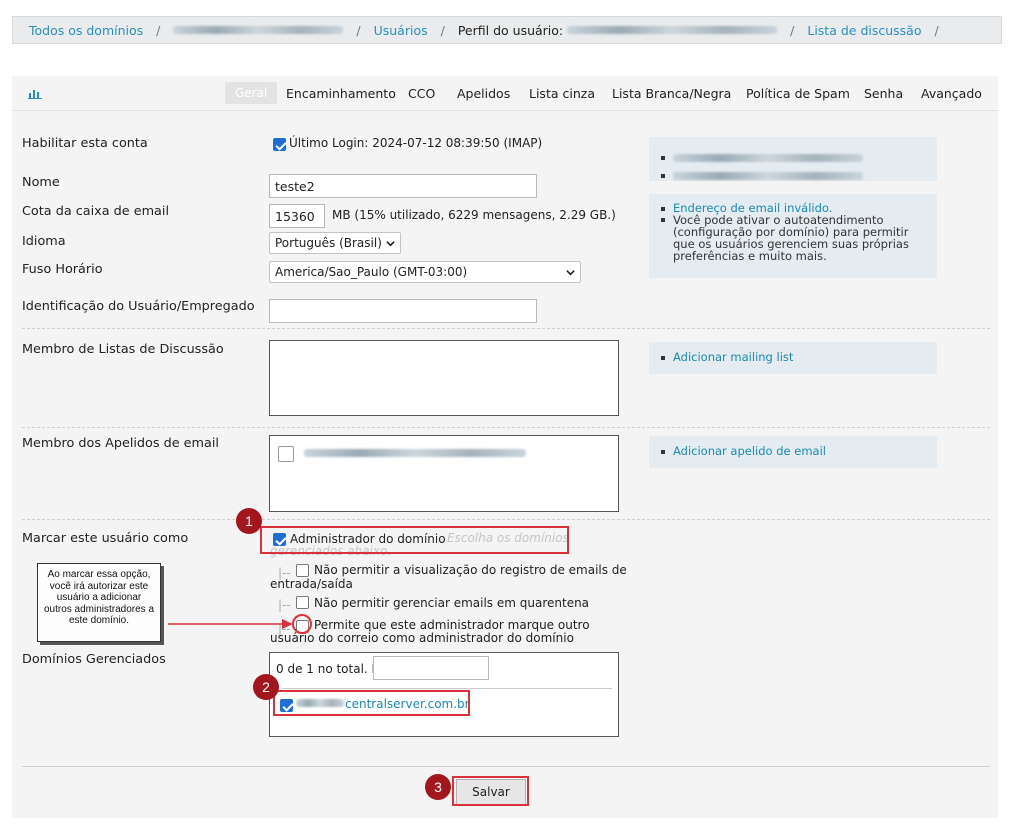  What do you see at coordinates (510, 30) in the screenshot?
I see `breadcrumb-profile-label: Perfil do usuário:` at bounding box center [510, 30].